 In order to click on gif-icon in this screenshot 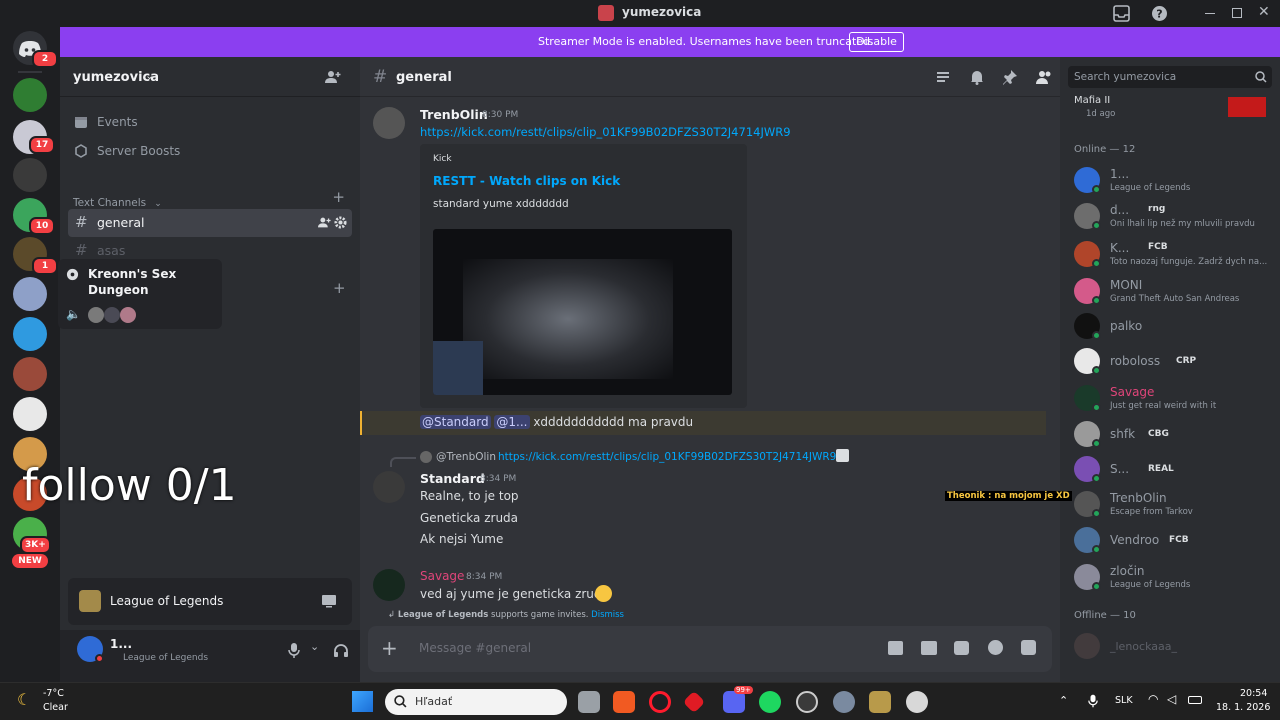, I will do `click(929, 648)`.